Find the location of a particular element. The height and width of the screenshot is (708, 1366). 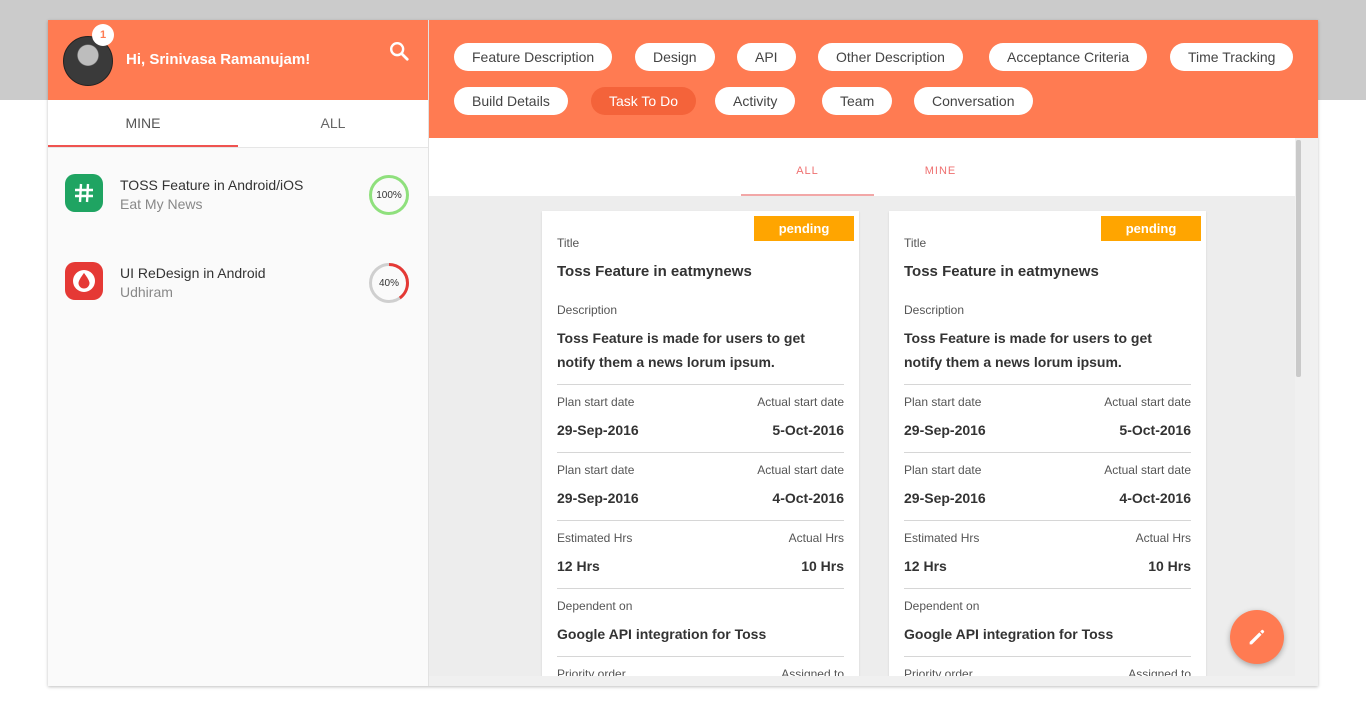

chip-acceptance-criteria: Acceptance Criteria is located at coordinates (1068, 57).